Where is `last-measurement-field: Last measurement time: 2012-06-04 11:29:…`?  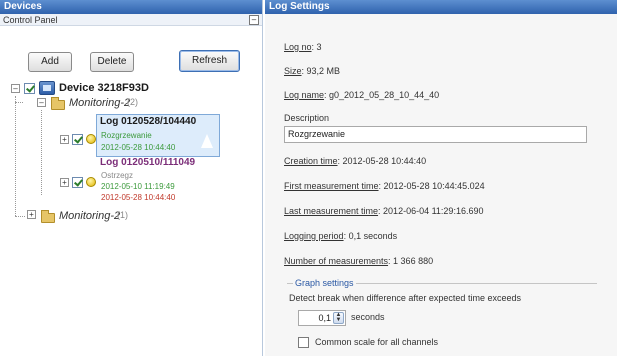 last-measurement-field: Last measurement time: 2012-06-04 11:29:… is located at coordinates (383, 211).